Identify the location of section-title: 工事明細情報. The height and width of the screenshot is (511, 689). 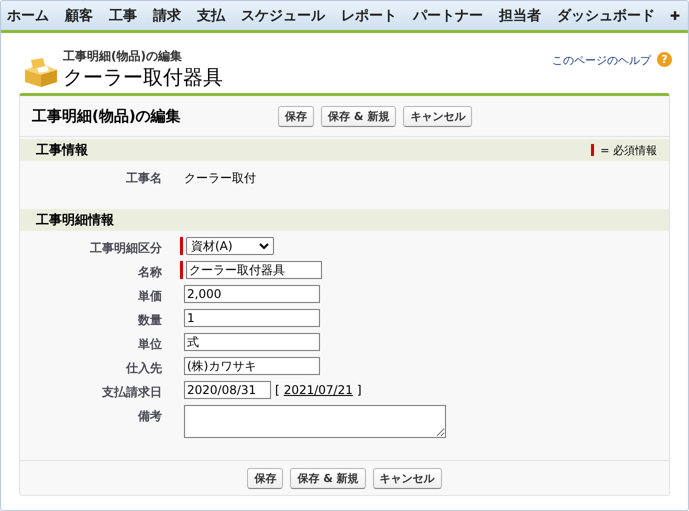
(75, 220).